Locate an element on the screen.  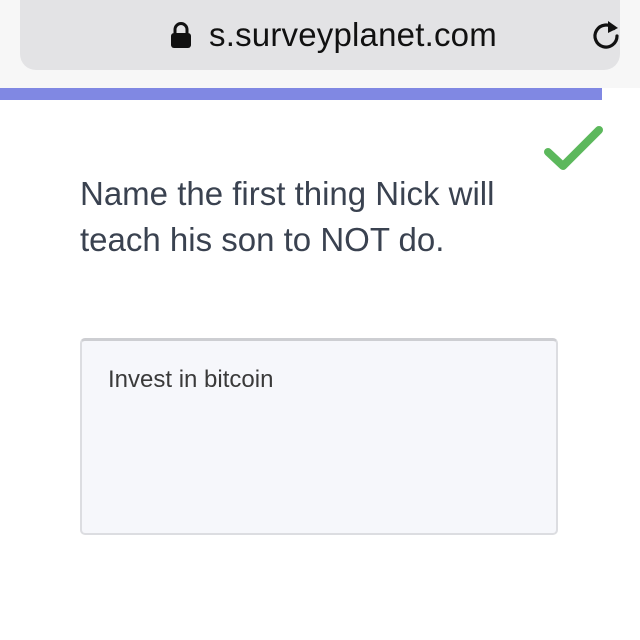
browser-chrome: s.surveyplanet.com is located at coordinates (320, 44).